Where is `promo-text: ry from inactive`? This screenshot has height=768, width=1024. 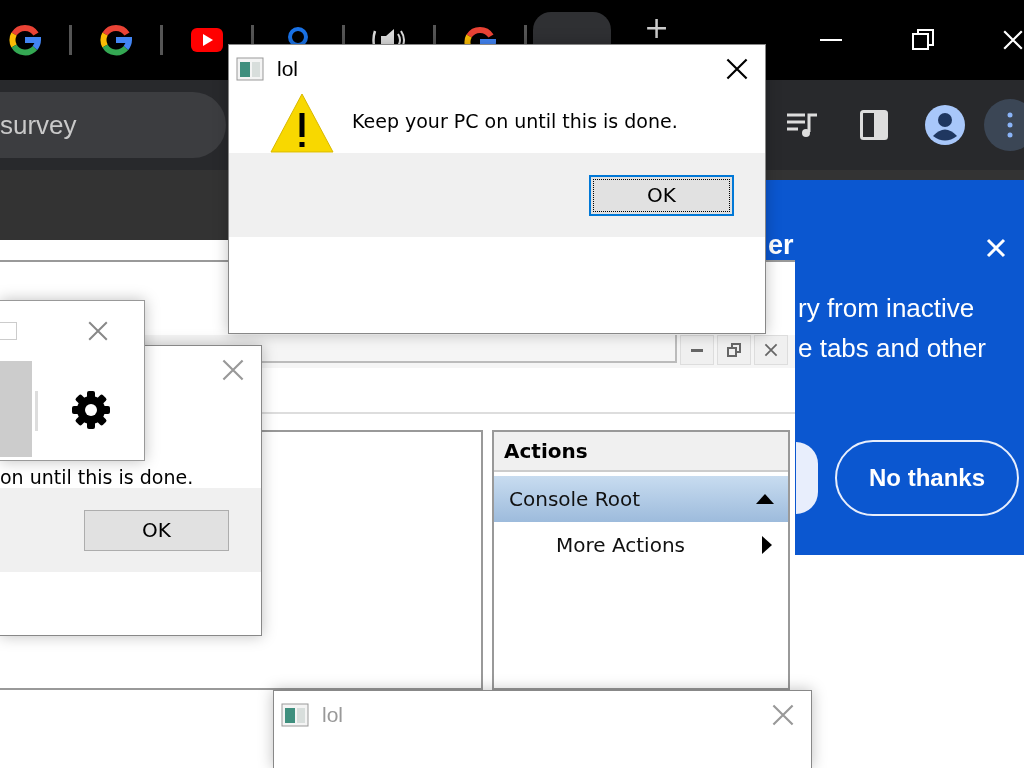 promo-text: ry from inactive is located at coordinates (887, 308).